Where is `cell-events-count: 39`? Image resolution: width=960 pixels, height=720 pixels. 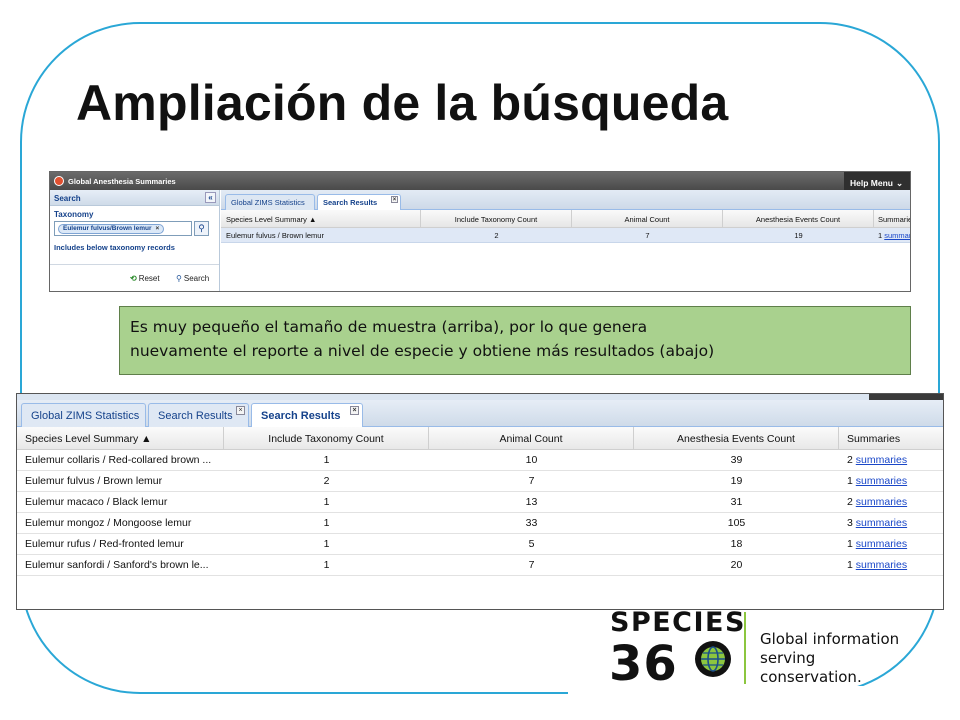 cell-events-count: 39 is located at coordinates (736, 460).